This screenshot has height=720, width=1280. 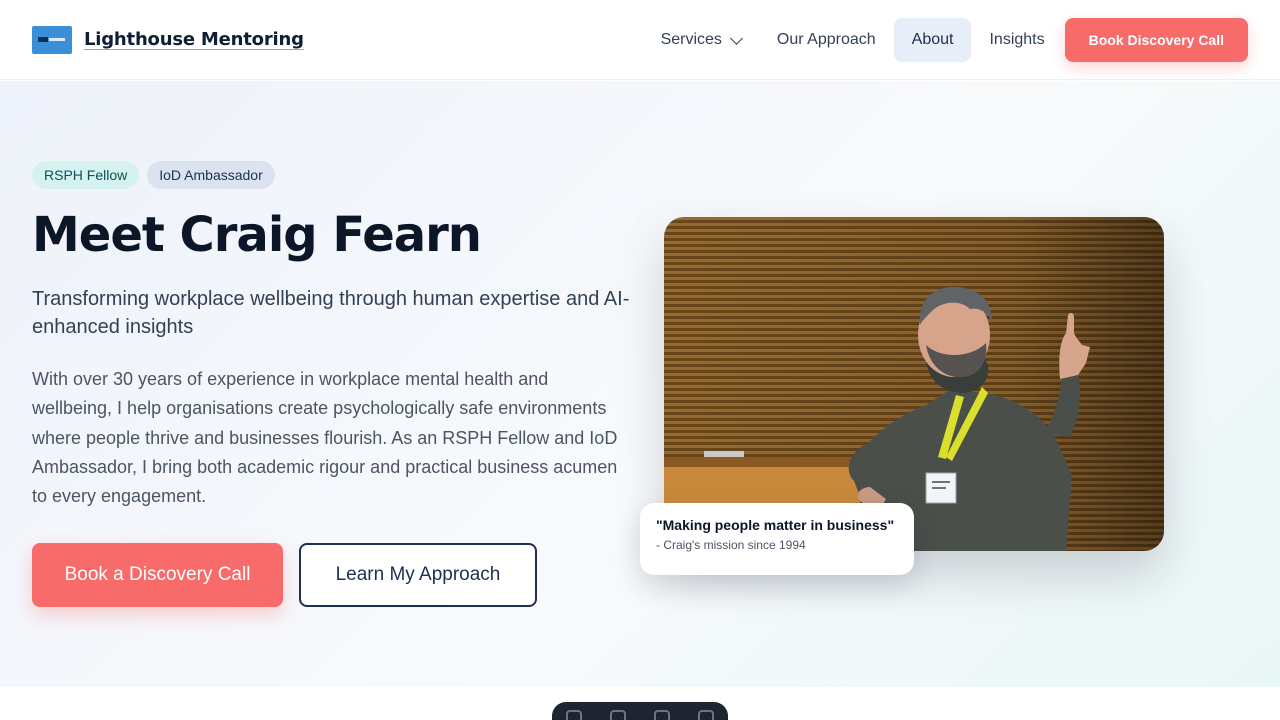 What do you see at coordinates (157, 575) in the screenshot?
I see `book-a-discovery-call-button: Book a Discovery Call` at bounding box center [157, 575].